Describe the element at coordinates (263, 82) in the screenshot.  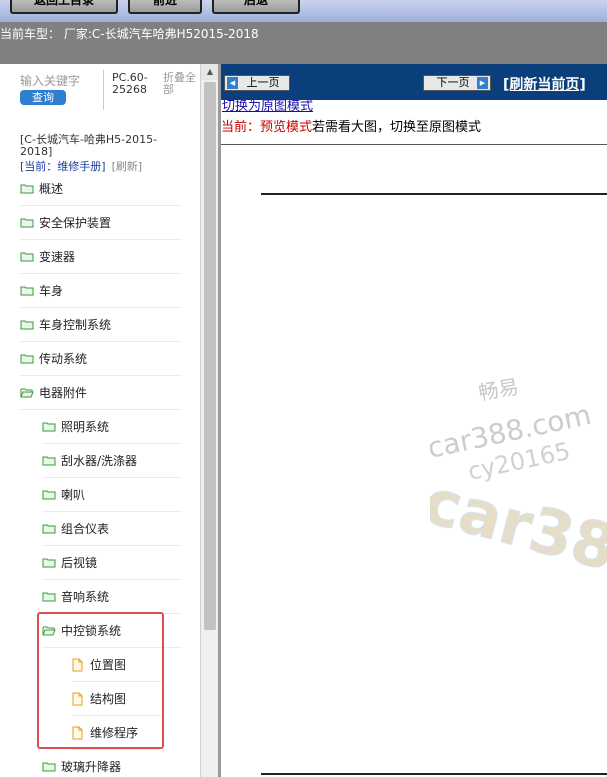
I see `prev-page-label: 上一页` at that location.